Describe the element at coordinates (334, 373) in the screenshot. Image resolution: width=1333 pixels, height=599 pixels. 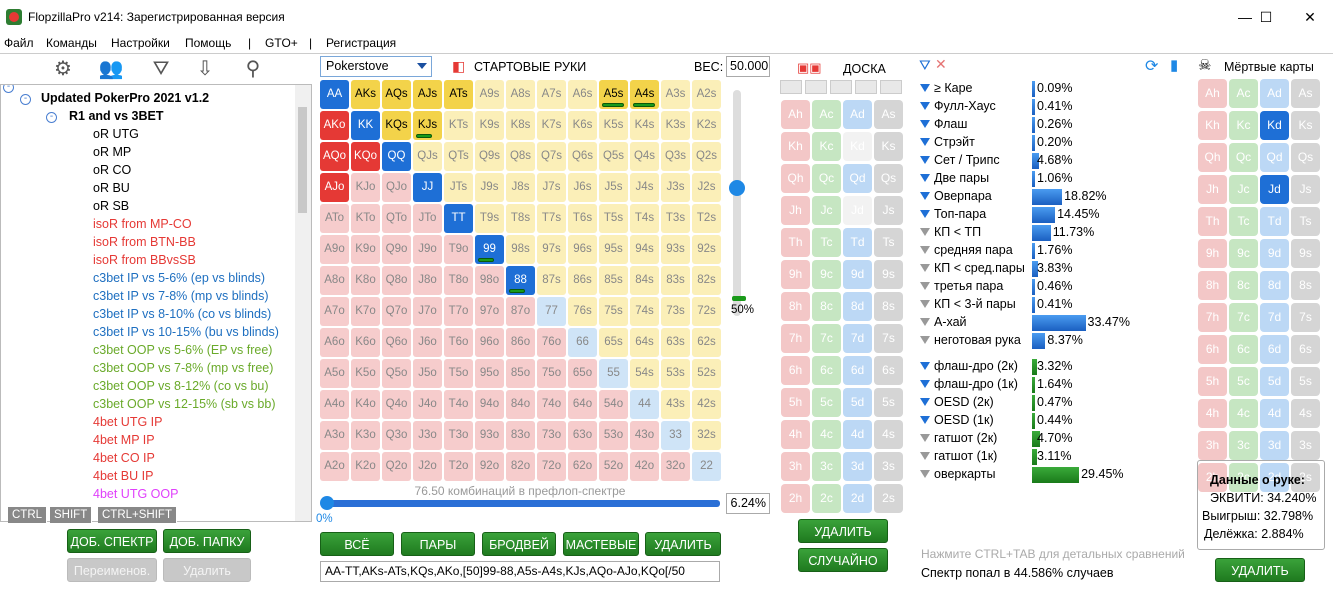
I see `hand-cell-A5o: A5o` at that location.